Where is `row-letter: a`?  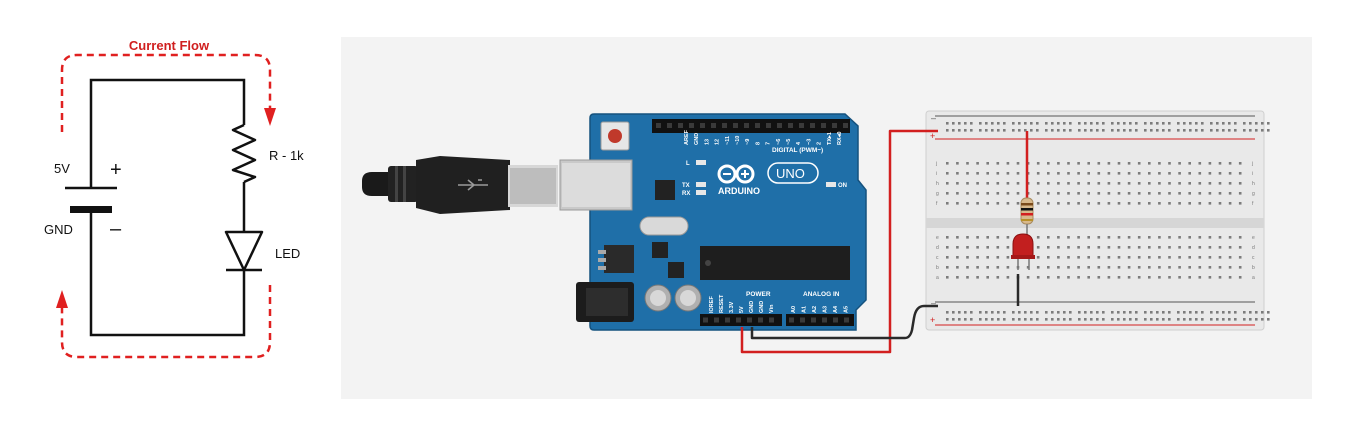
row-letter: a is located at coordinates (1253, 278).